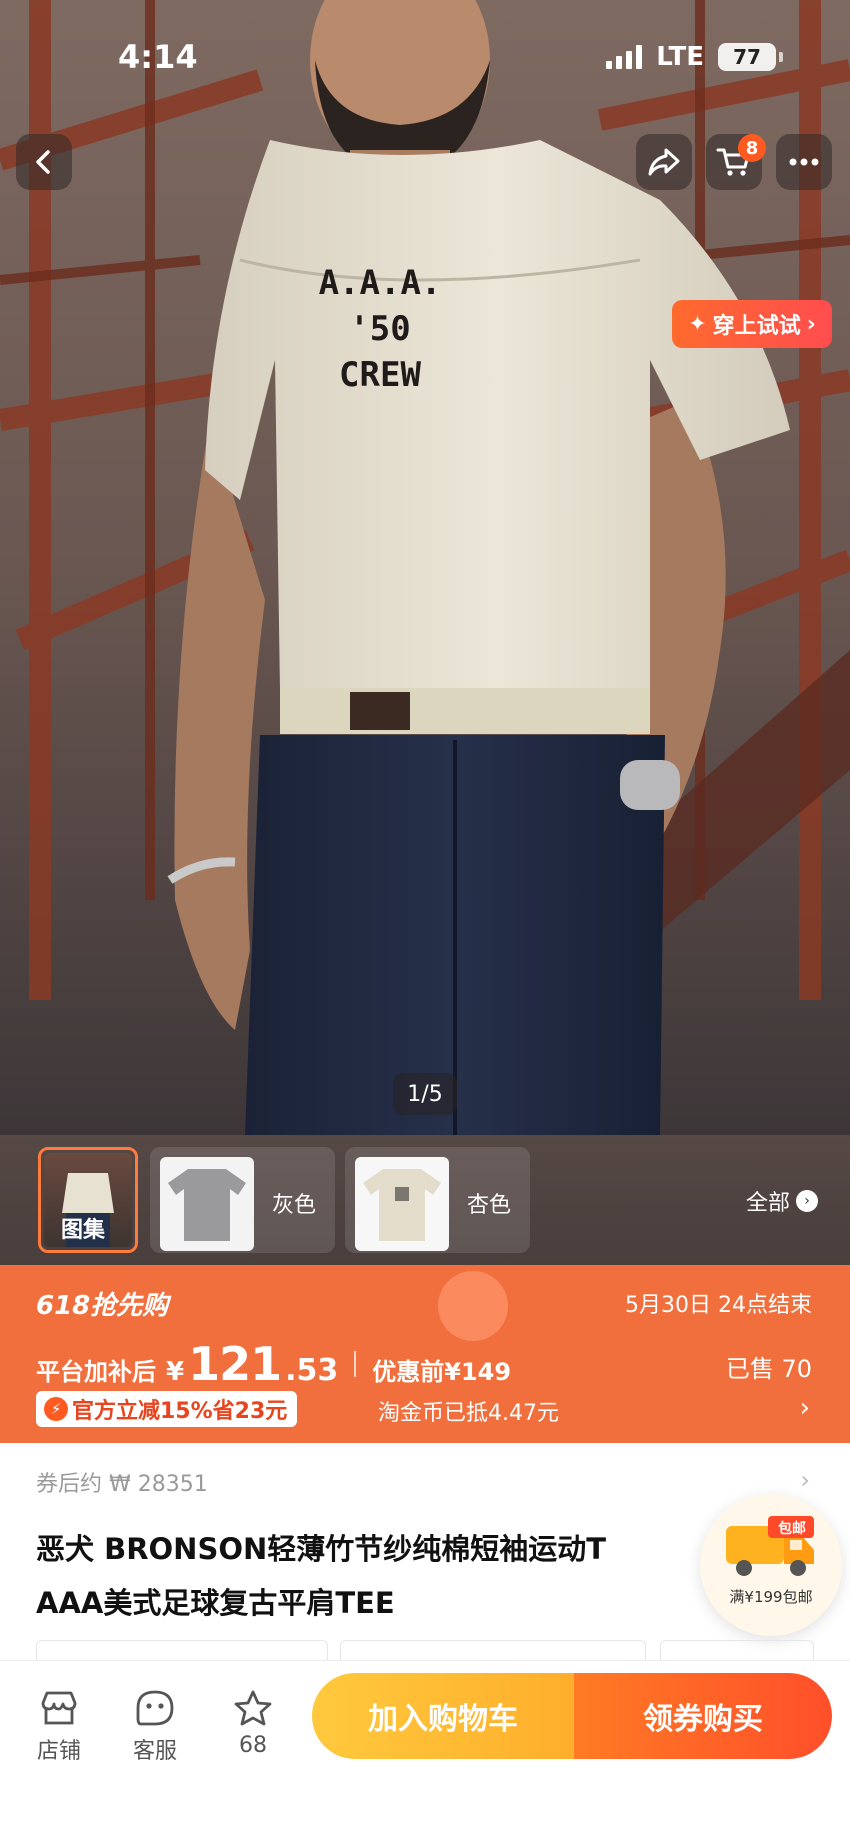 This screenshot has width=850, height=1842. Describe the element at coordinates (718, 1305) in the screenshot. I see `promo-end-time: 5月30日 24点结束` at that location.